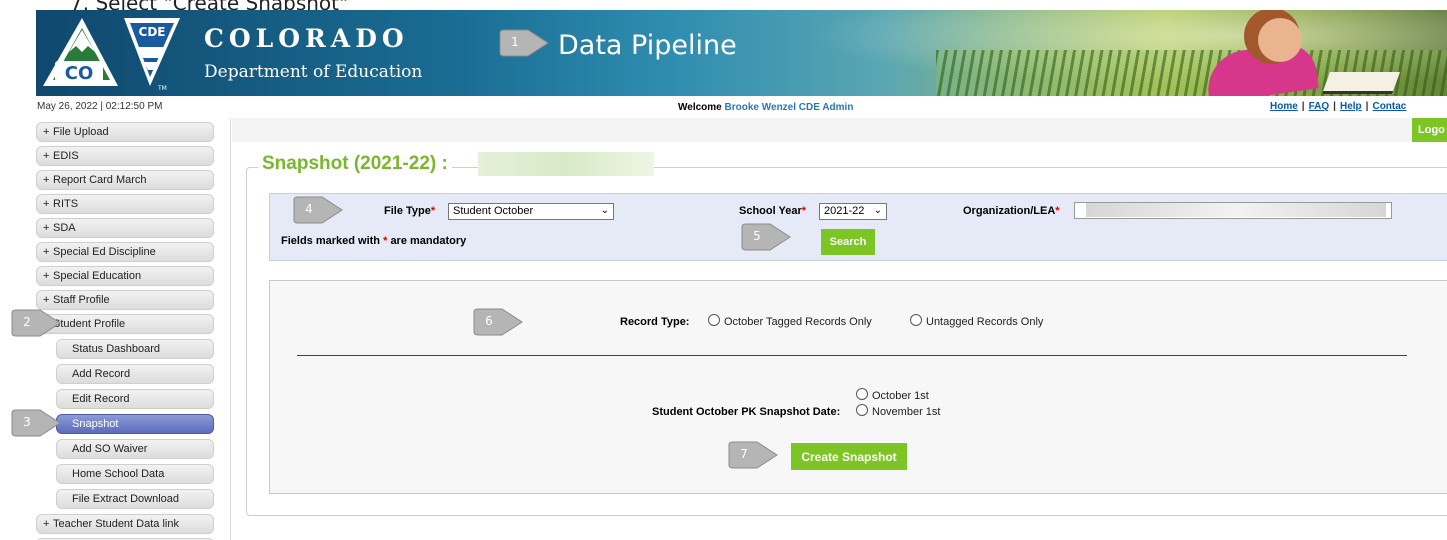 The height and width of the screenshot is (540, 1447). Describe the element at coordinates (1429, 130) in the screenshot. I see `logout-button: Logo` at that location.